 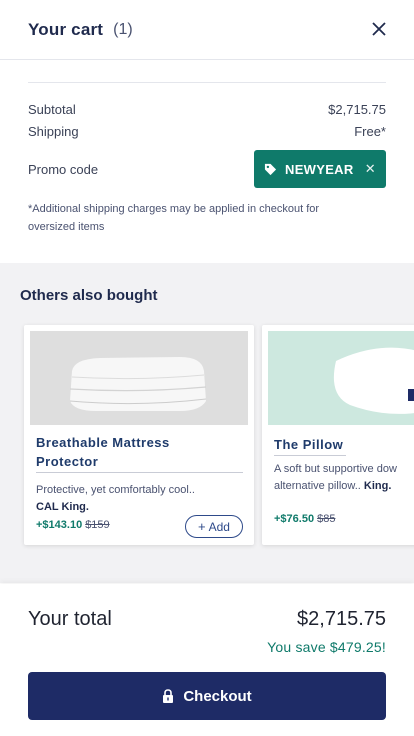 I want to click on shipping-value: Free*, so click(x=370, y=131).